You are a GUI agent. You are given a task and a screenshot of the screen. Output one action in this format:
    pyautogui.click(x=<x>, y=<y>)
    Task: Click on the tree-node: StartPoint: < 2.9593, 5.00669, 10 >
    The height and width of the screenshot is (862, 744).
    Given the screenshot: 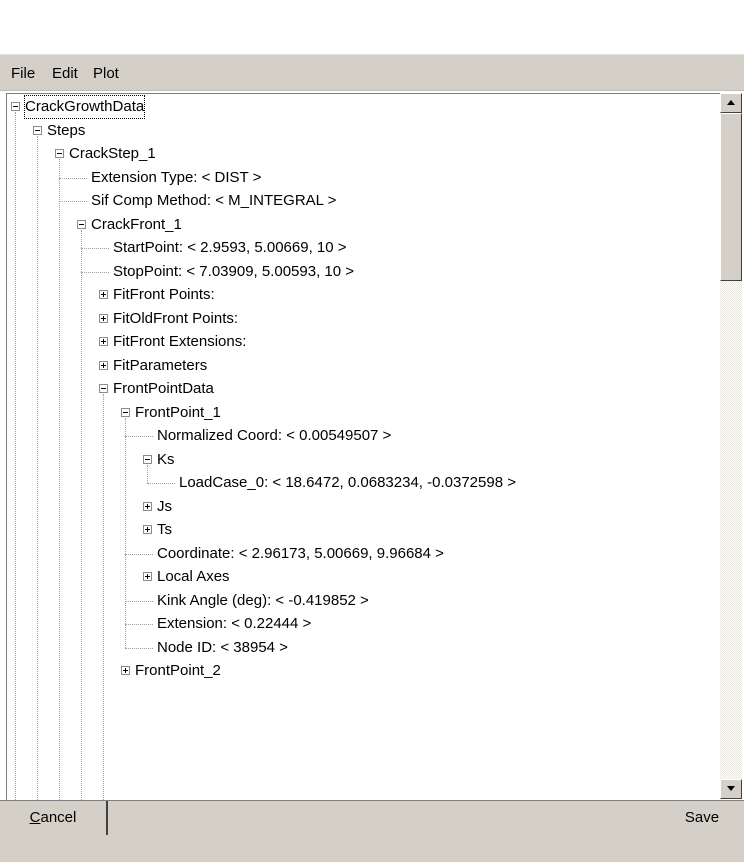 What is the action you would take?
    pyautogui.click(x=357, y=248)
    